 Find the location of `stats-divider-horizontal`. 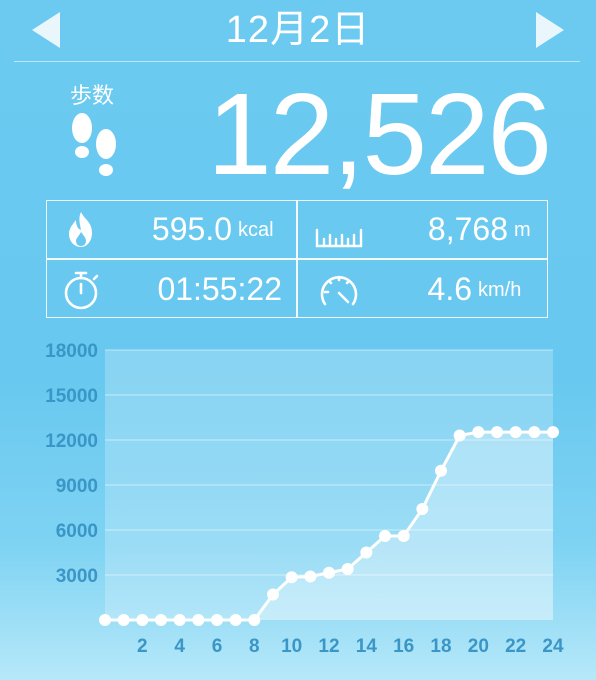

stats-divider-horizontal is located at coordinates (297, 259).